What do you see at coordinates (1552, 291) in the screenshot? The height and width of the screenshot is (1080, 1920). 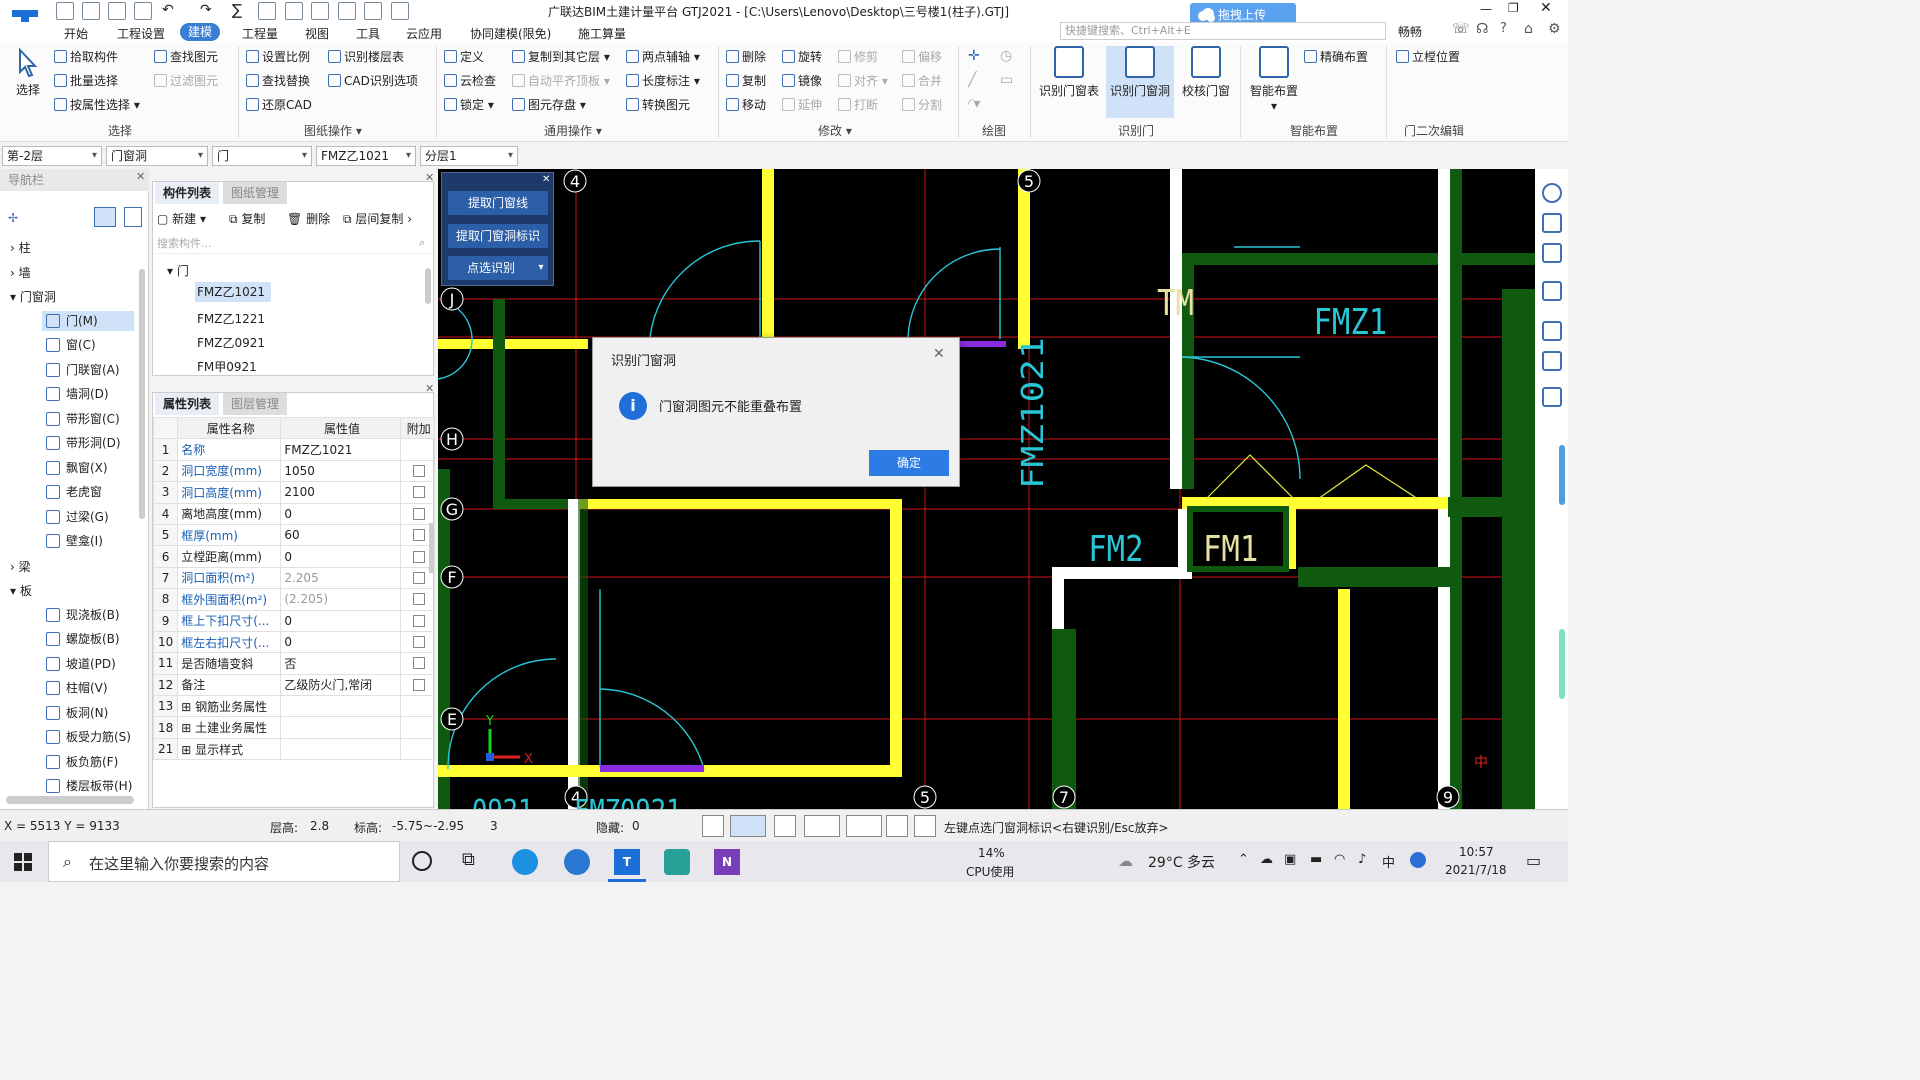 I see `cube-view-icon` at bounding box center [1552, 291].